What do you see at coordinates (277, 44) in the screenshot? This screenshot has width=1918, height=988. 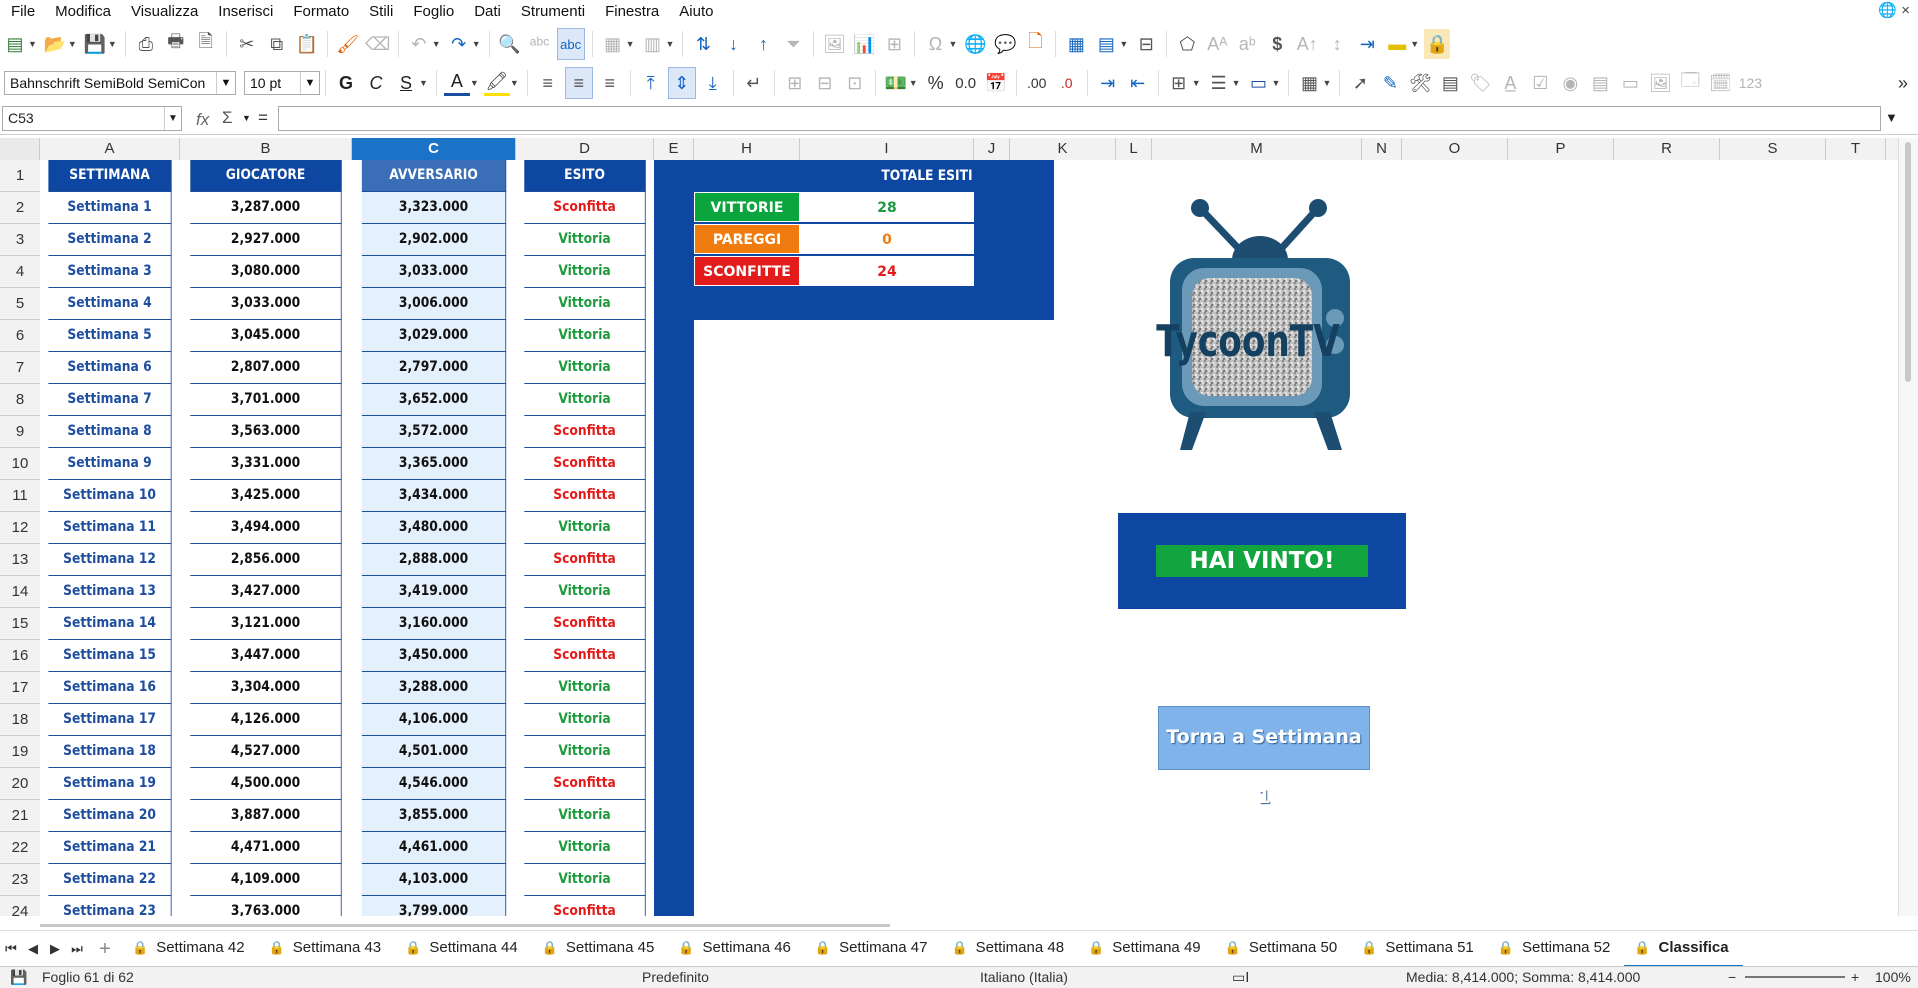 I see `copy-icon: ⧉` at bounding box center [277, 44].